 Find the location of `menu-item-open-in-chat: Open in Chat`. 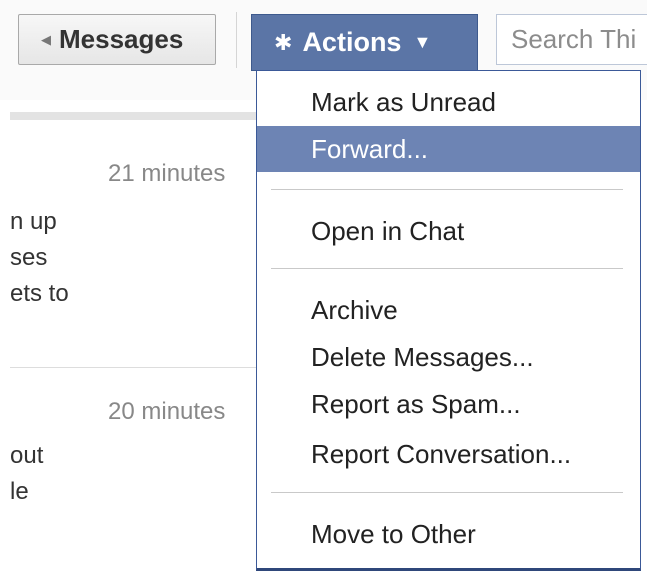

menu-item-open-in-chat: Open in Chat is located at coordinates (448, 231).